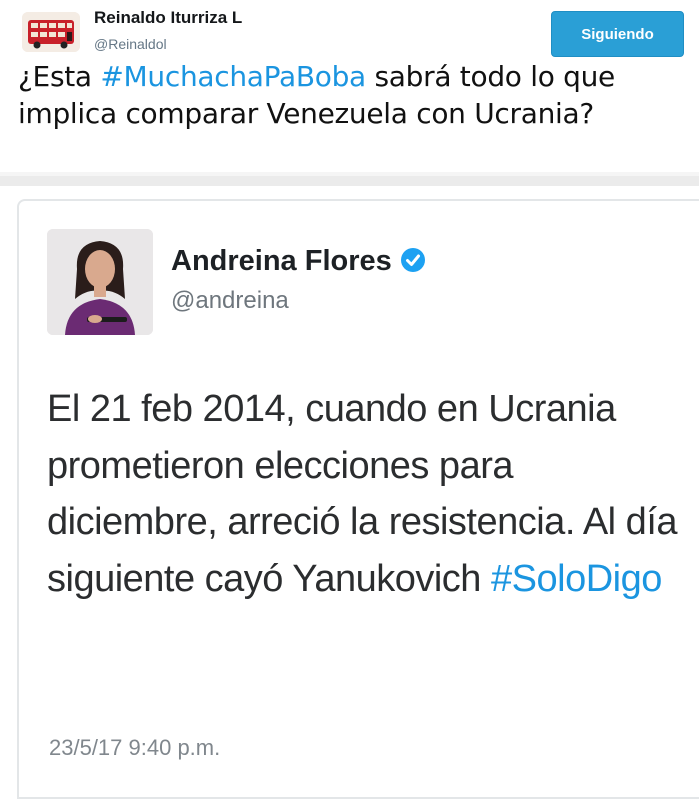 The width and height of the screenshot is (699, 799). Describe the element at coordinates (130, 44) in the screenshot. I see `author-handle: @Reinaldol` at that location.